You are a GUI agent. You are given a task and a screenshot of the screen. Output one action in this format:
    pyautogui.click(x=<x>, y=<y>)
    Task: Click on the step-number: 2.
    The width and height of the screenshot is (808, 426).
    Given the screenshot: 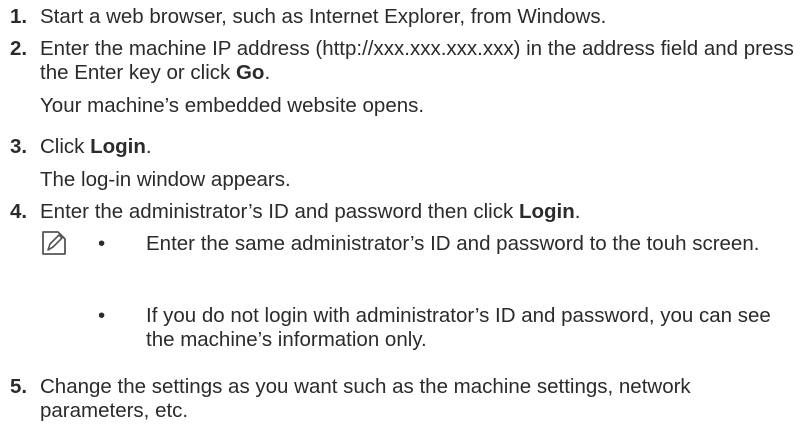 What is the action you would take?
    pyautogui.click(x=19, y=48)
    